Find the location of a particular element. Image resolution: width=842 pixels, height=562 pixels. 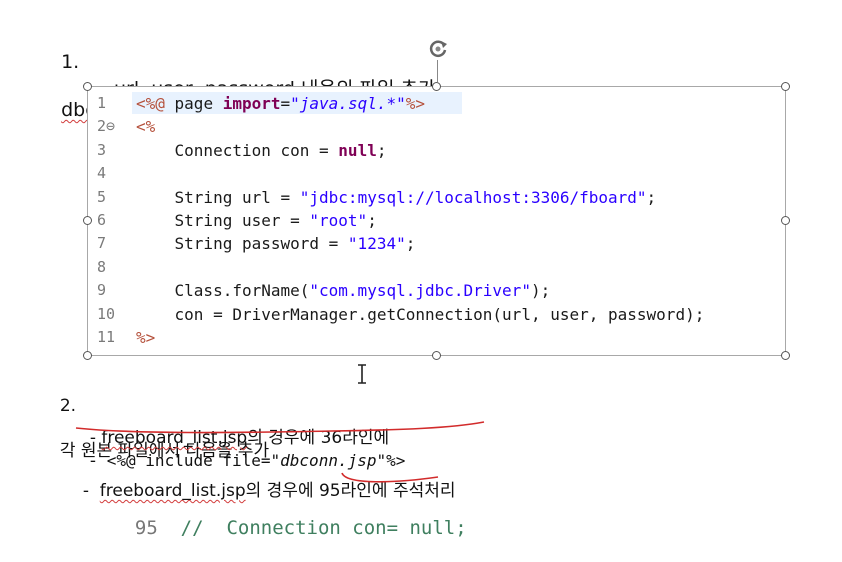

code-token: <% is located at coordinates (146, 127).